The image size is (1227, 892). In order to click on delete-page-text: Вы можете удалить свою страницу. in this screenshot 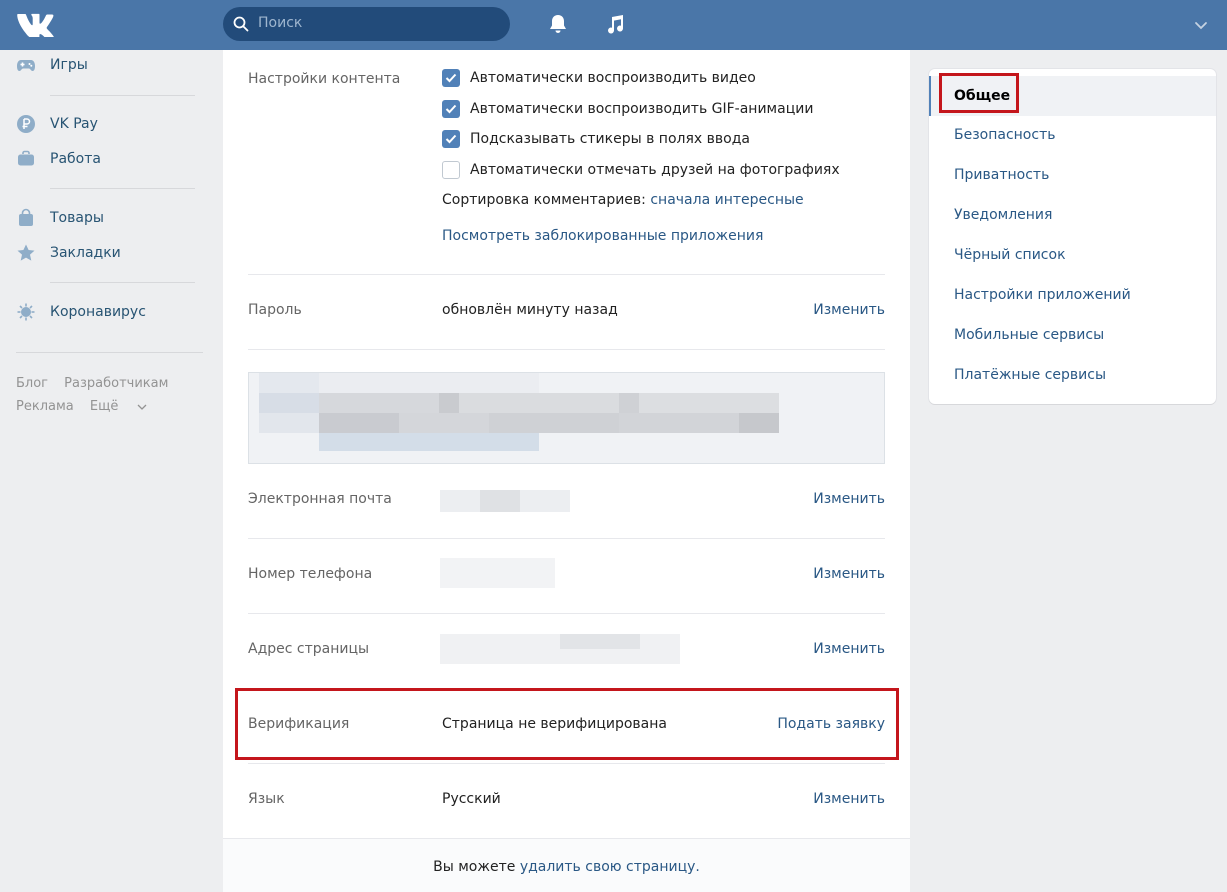, I will do `click(566, 867)`.